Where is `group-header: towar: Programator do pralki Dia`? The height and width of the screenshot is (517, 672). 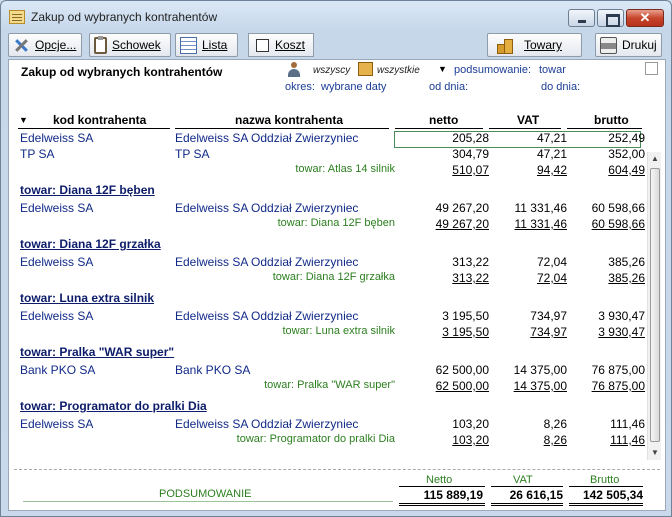
group-header: towar: Programator do pralki Dia is located at coordinates (331, 405).